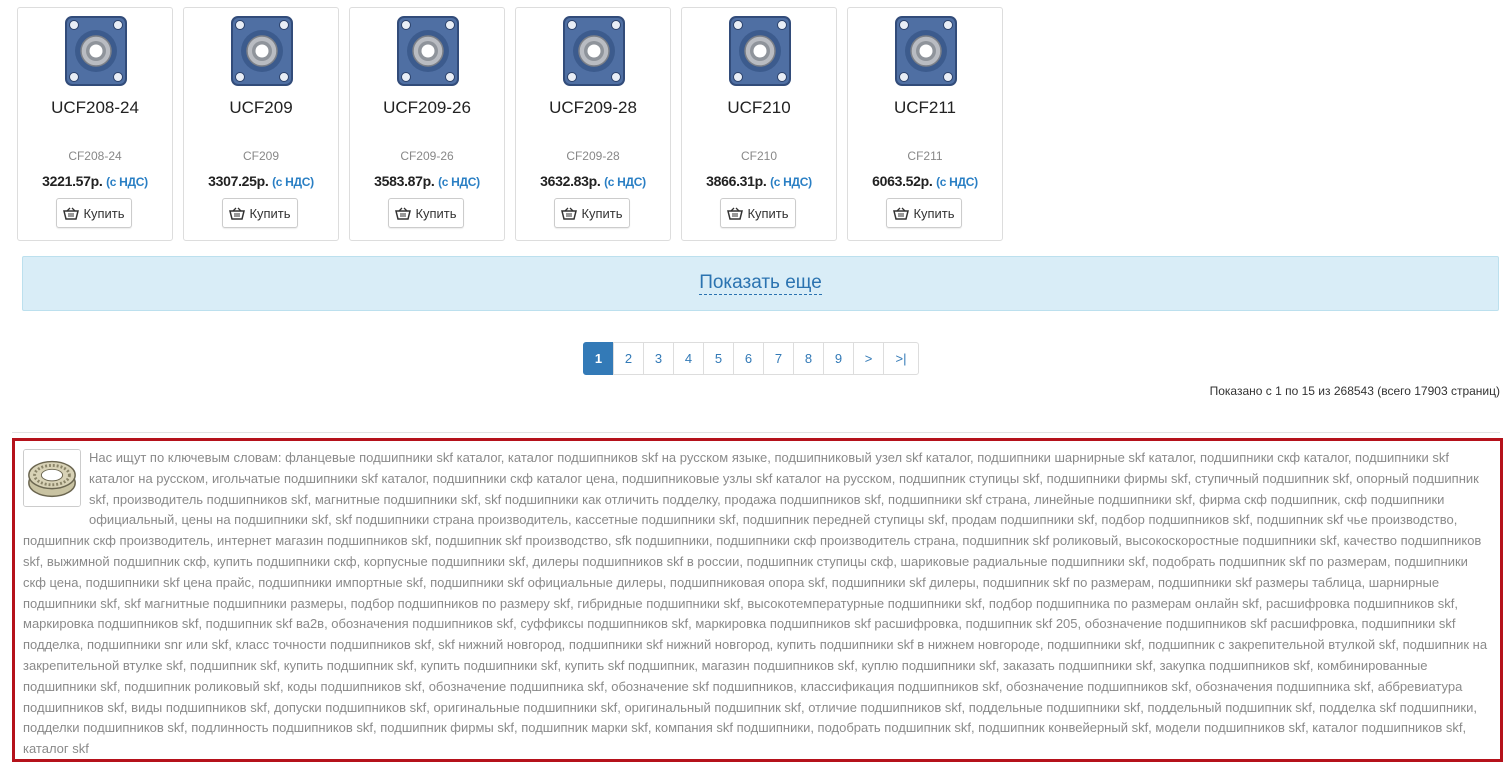 The image size is (1512, 763). I want to click on pagination: 1 2 3 4 5 6 7 8 9 > >|, so click(751, 358).